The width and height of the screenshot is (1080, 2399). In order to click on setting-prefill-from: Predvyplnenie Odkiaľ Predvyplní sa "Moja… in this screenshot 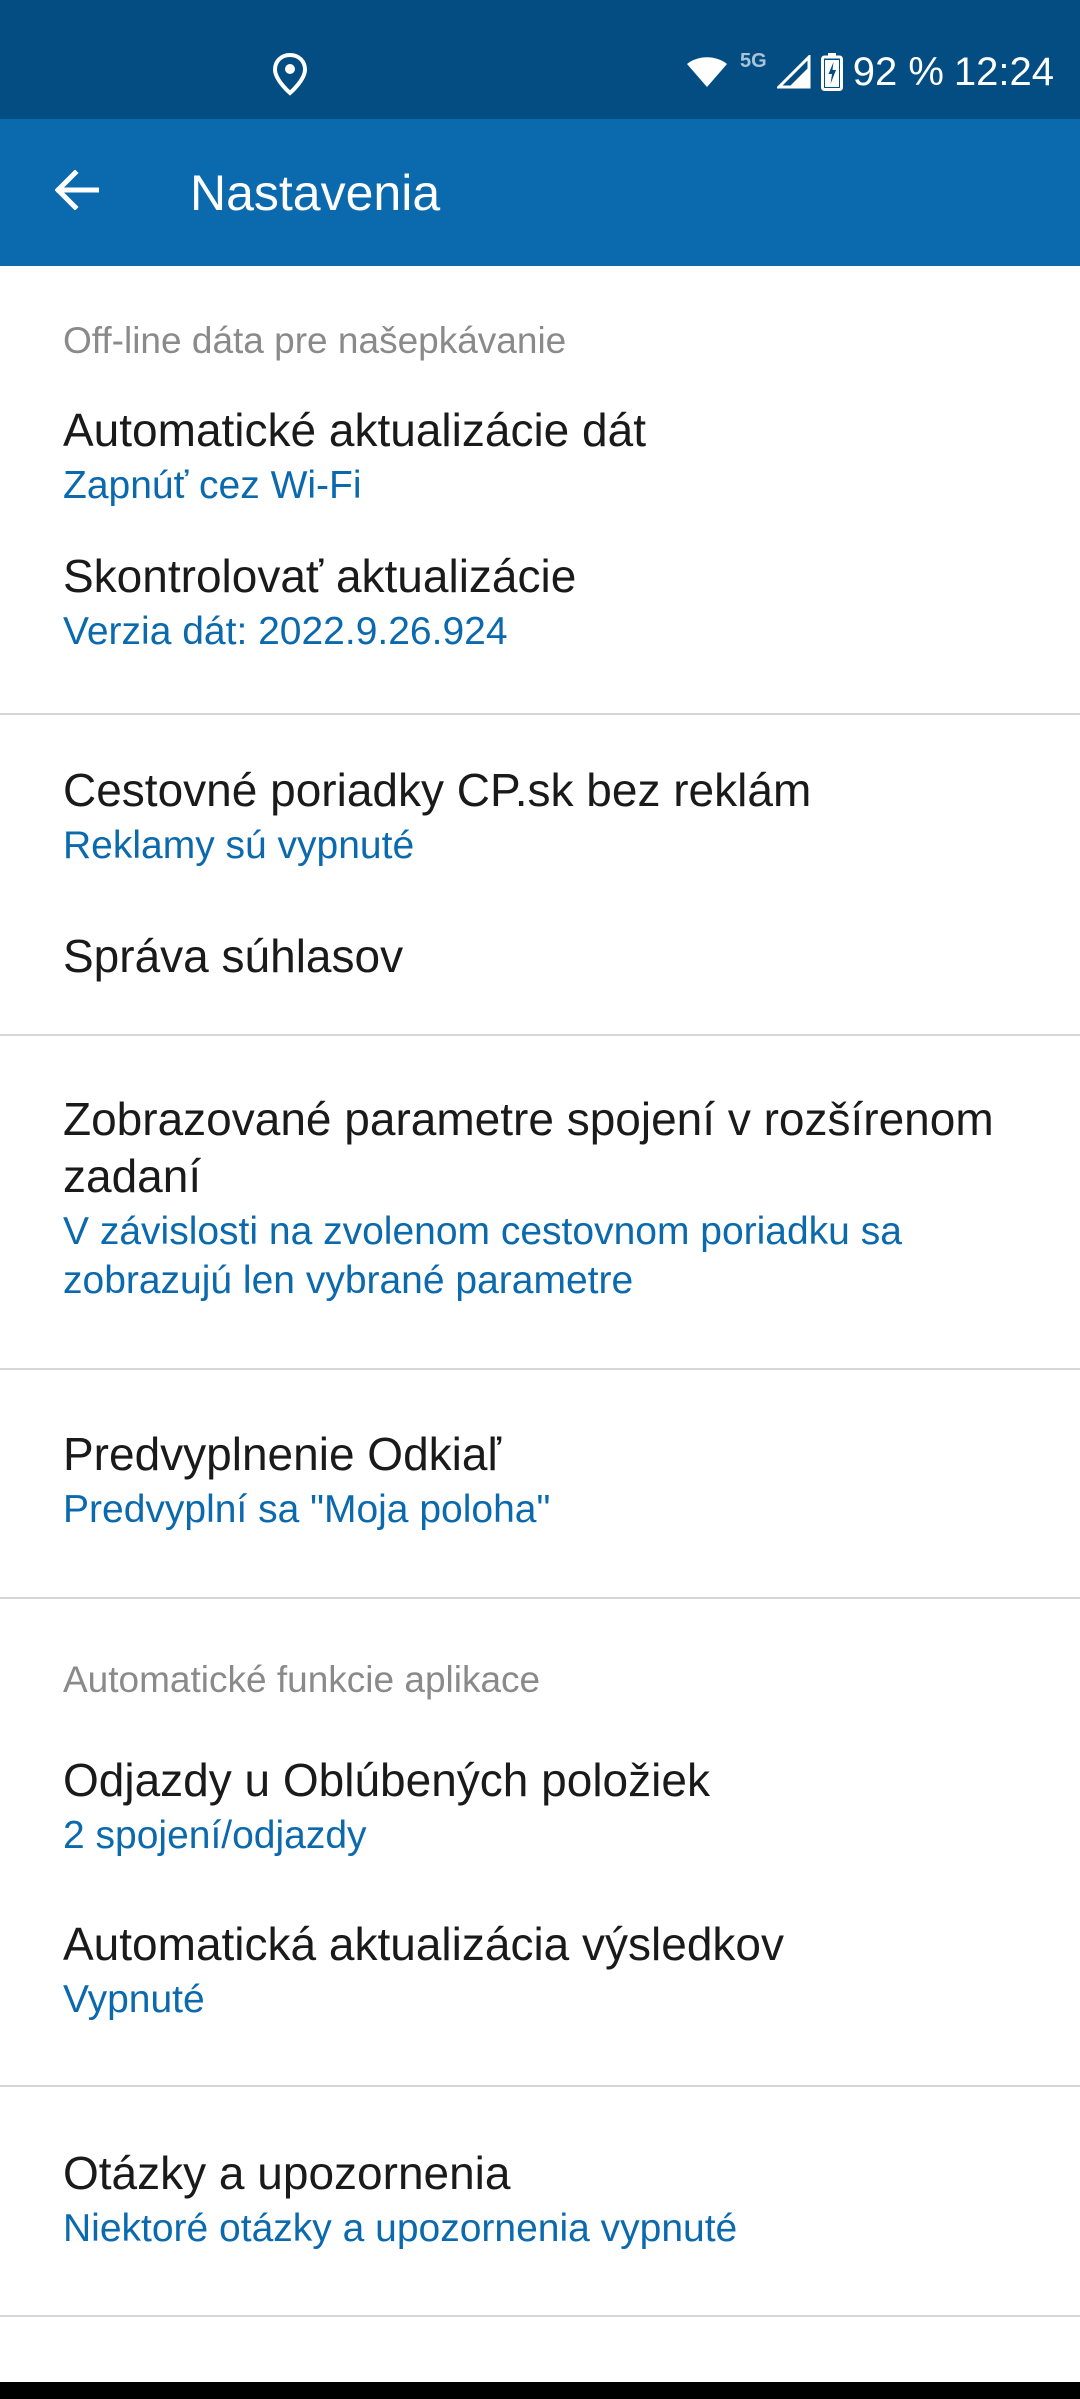, I will do `click(551, 1480)`.